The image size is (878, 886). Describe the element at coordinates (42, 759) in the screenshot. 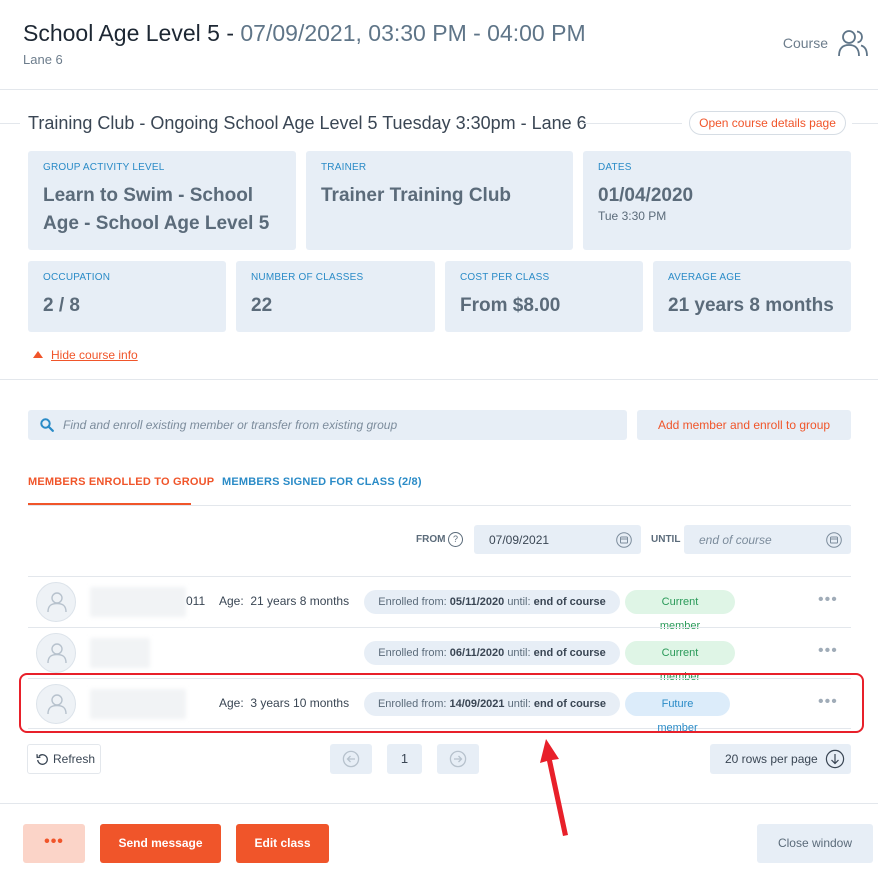

I see `refresh-icon` at that location.